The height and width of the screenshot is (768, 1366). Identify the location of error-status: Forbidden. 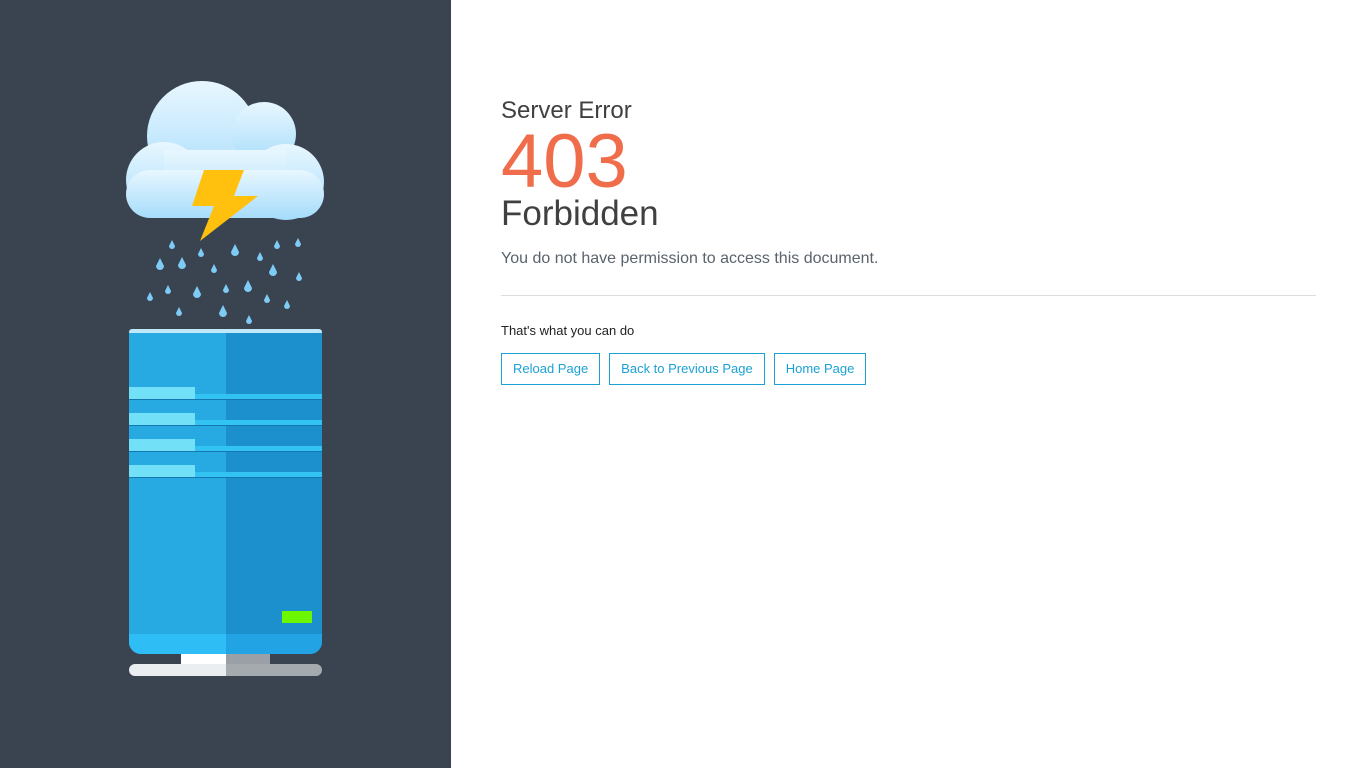
(580, 213).